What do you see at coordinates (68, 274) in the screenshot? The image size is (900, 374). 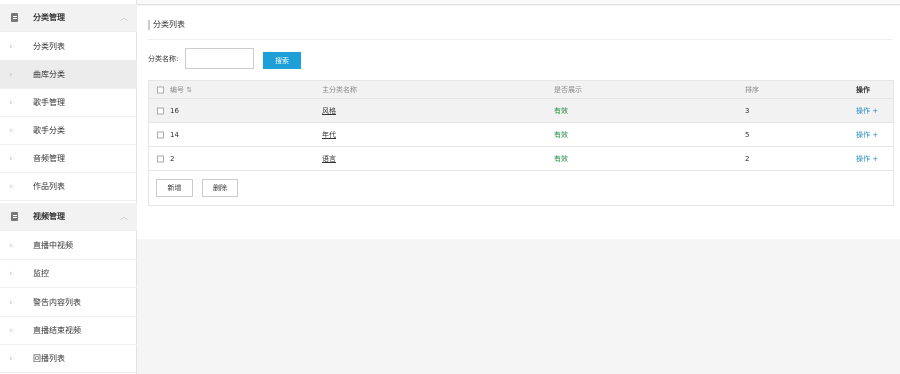 I see `sidebar-item-monitor: › 监控` at bounding box center [68, 274].